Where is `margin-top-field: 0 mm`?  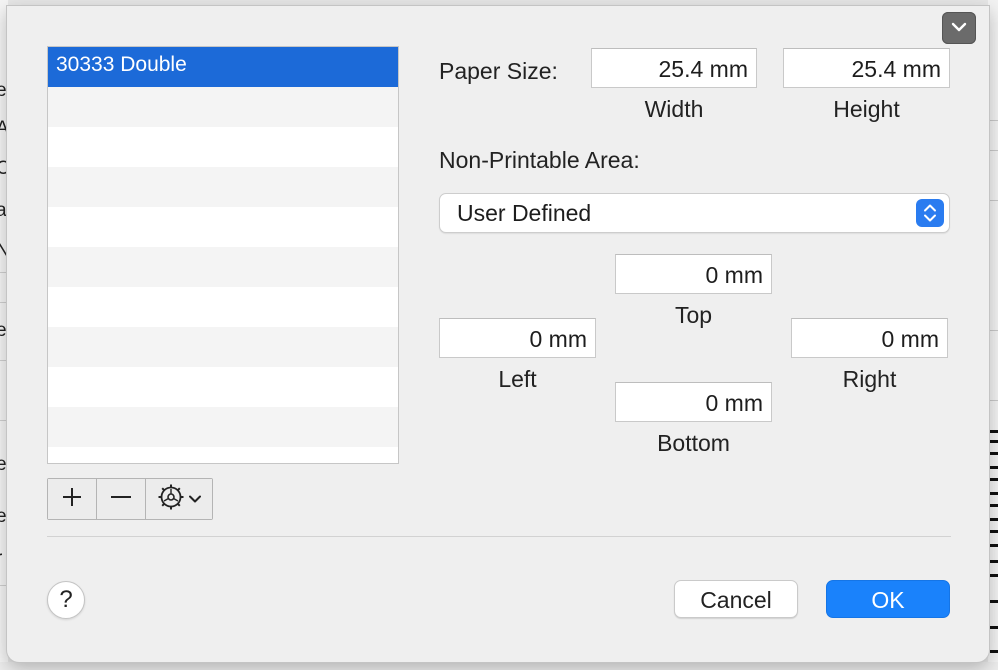
margin-top-field: 0 mm is located at coordinates (693, 274).